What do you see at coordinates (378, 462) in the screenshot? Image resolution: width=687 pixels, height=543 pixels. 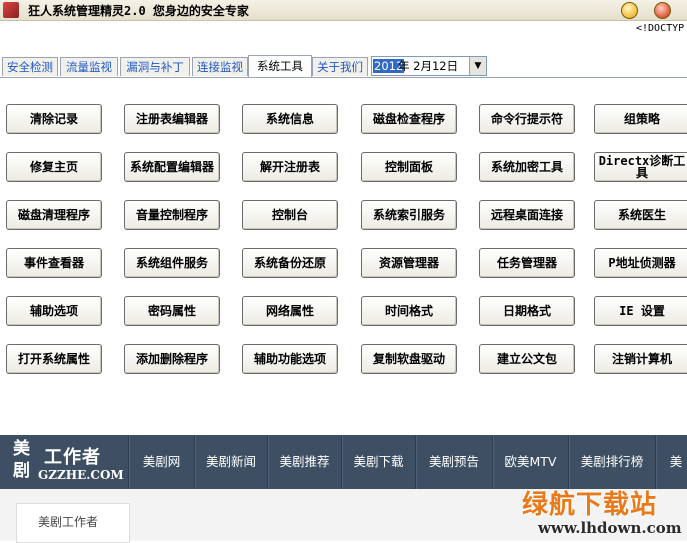 I see `nav-item-download: 美剧下载` at bounding box center [378, 462].